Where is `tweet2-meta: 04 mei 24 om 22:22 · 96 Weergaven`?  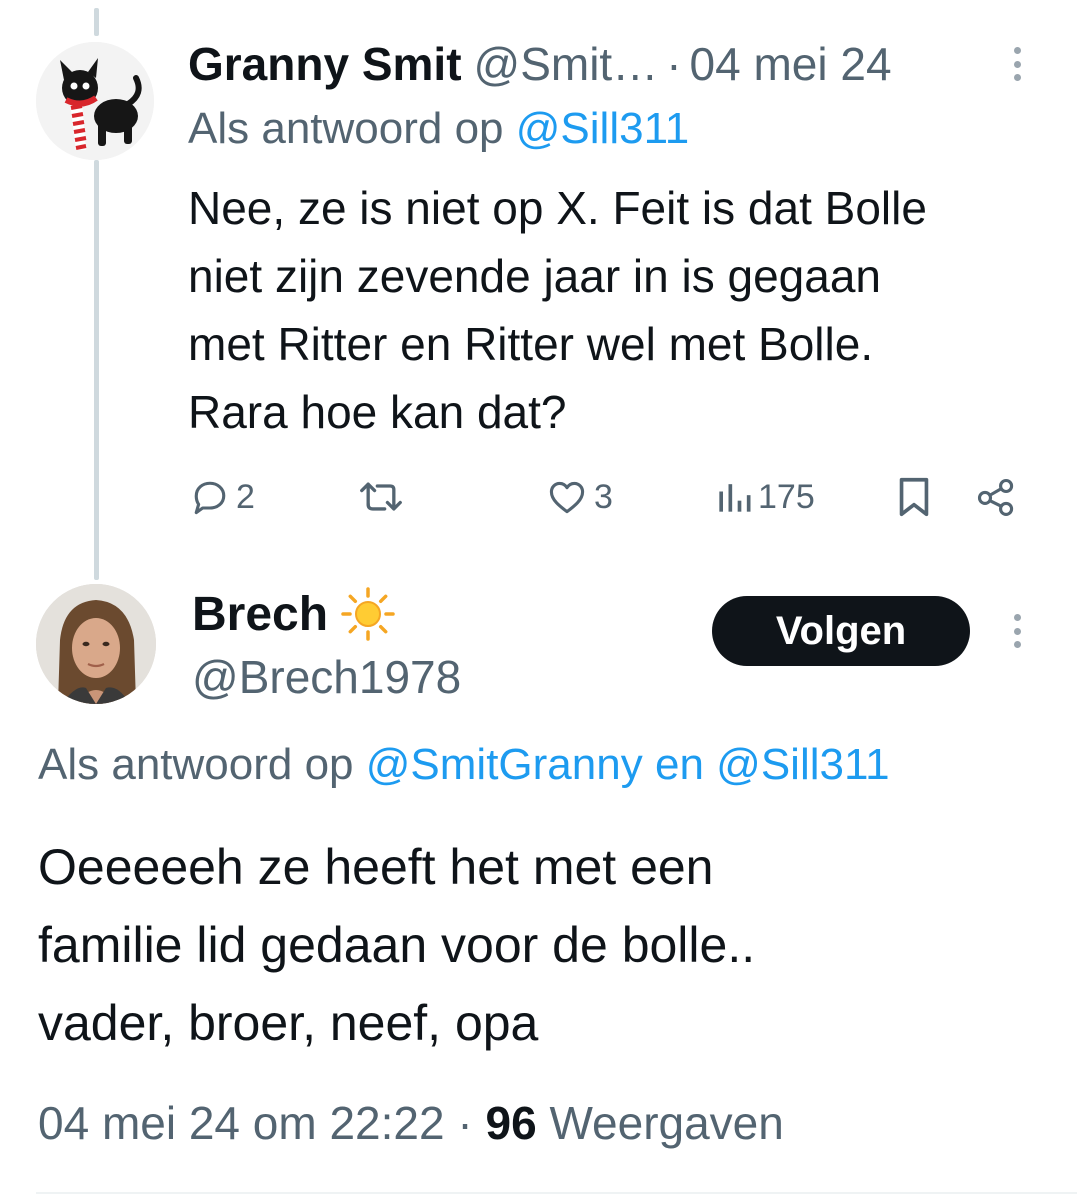
tweet2-meta: 04 mei 24 om 22:22 · 96 Weergaven is located at coordinates (411, 1123).